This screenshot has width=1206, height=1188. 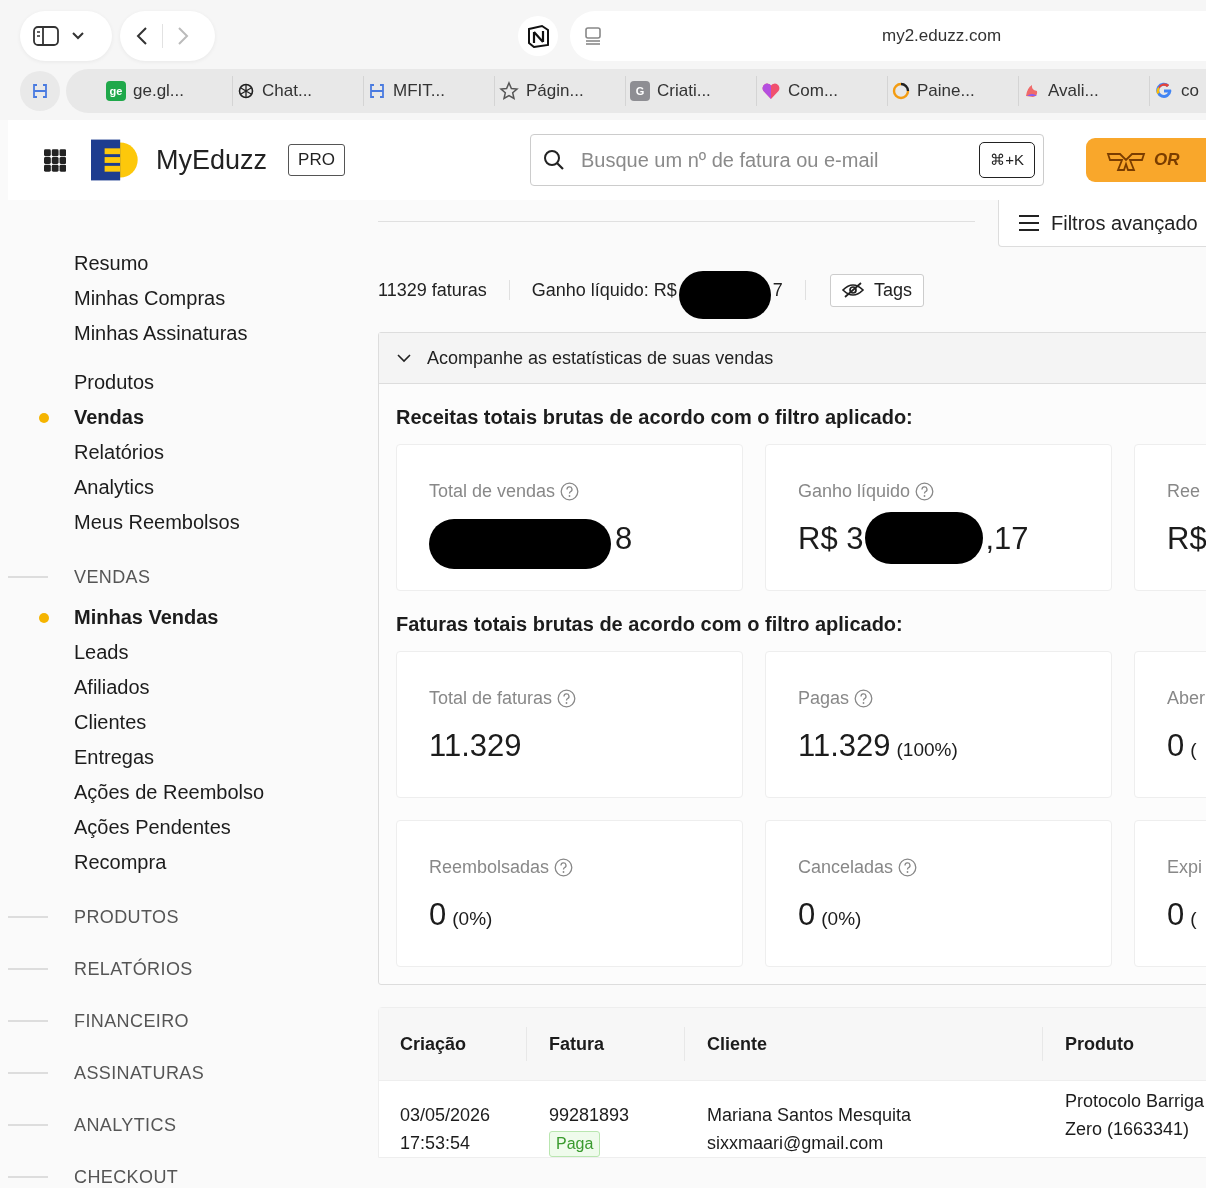 What do you see at coordinates (126, 1177) in the screenshot?
I see `nav-section-heading: CHECKOUT` at bounding box center [126, 1177].